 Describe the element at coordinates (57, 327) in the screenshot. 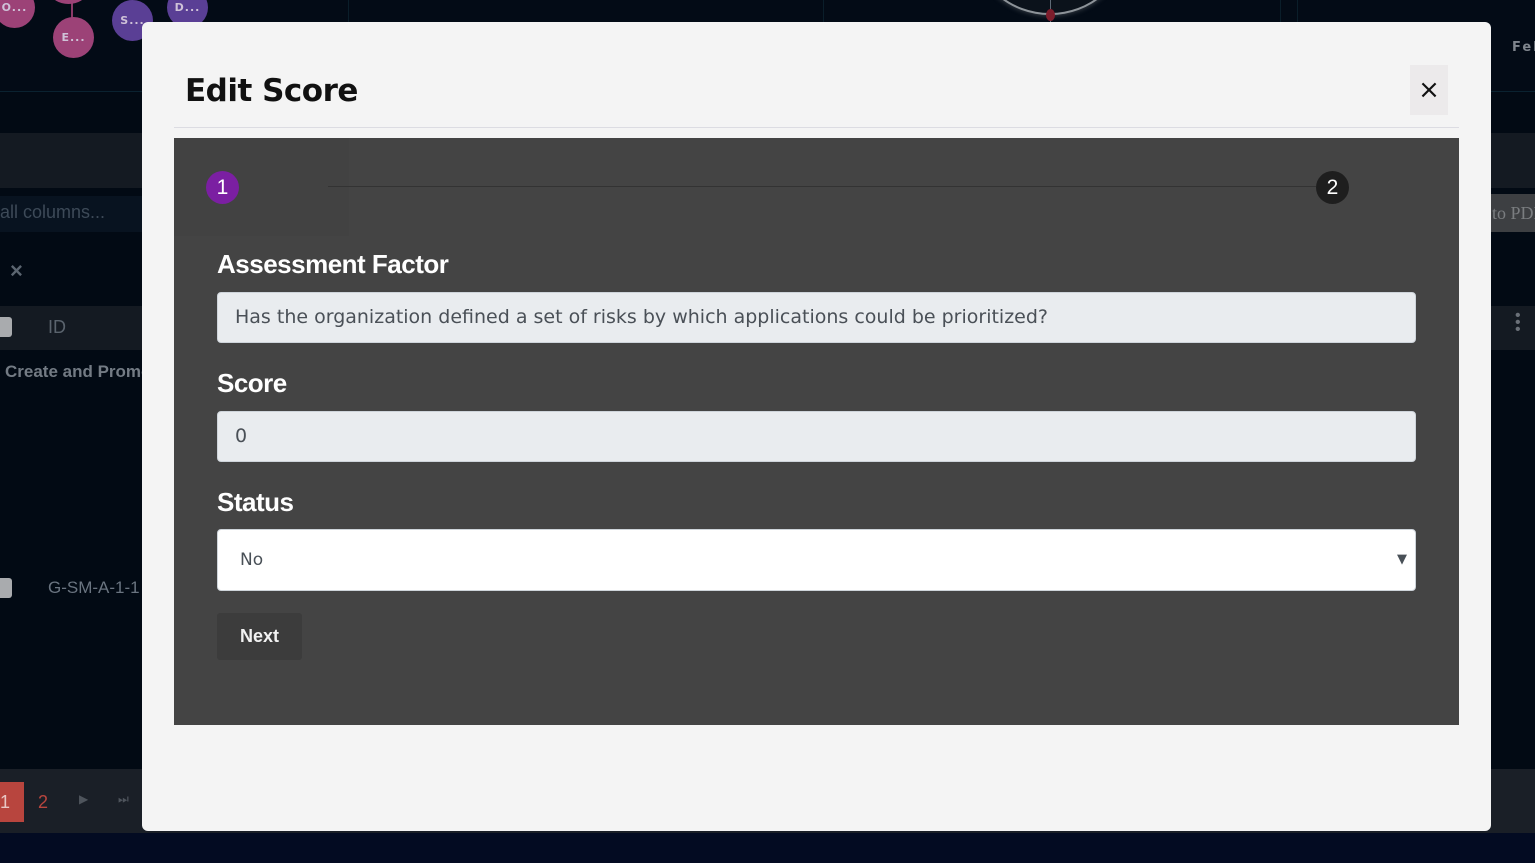

I see `column-header-id: ID` at that location.